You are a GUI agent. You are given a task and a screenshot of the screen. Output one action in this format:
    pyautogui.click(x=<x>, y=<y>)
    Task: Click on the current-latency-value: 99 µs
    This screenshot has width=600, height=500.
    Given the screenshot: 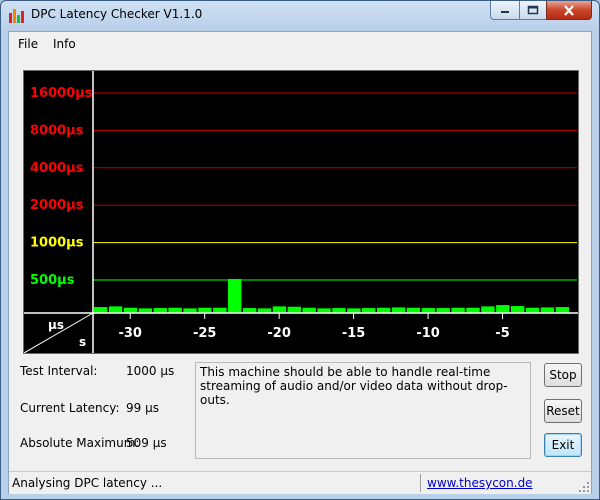 What is the action you would take?
    pyautogui.click(x=142, y=408)
    